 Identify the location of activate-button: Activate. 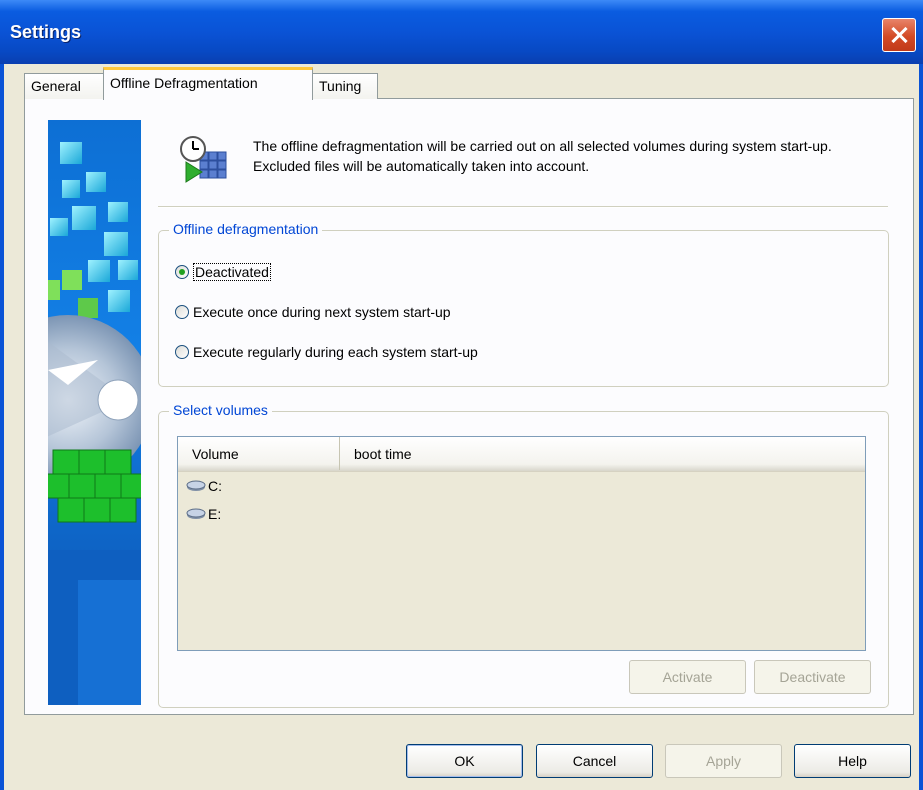
(687, 677).